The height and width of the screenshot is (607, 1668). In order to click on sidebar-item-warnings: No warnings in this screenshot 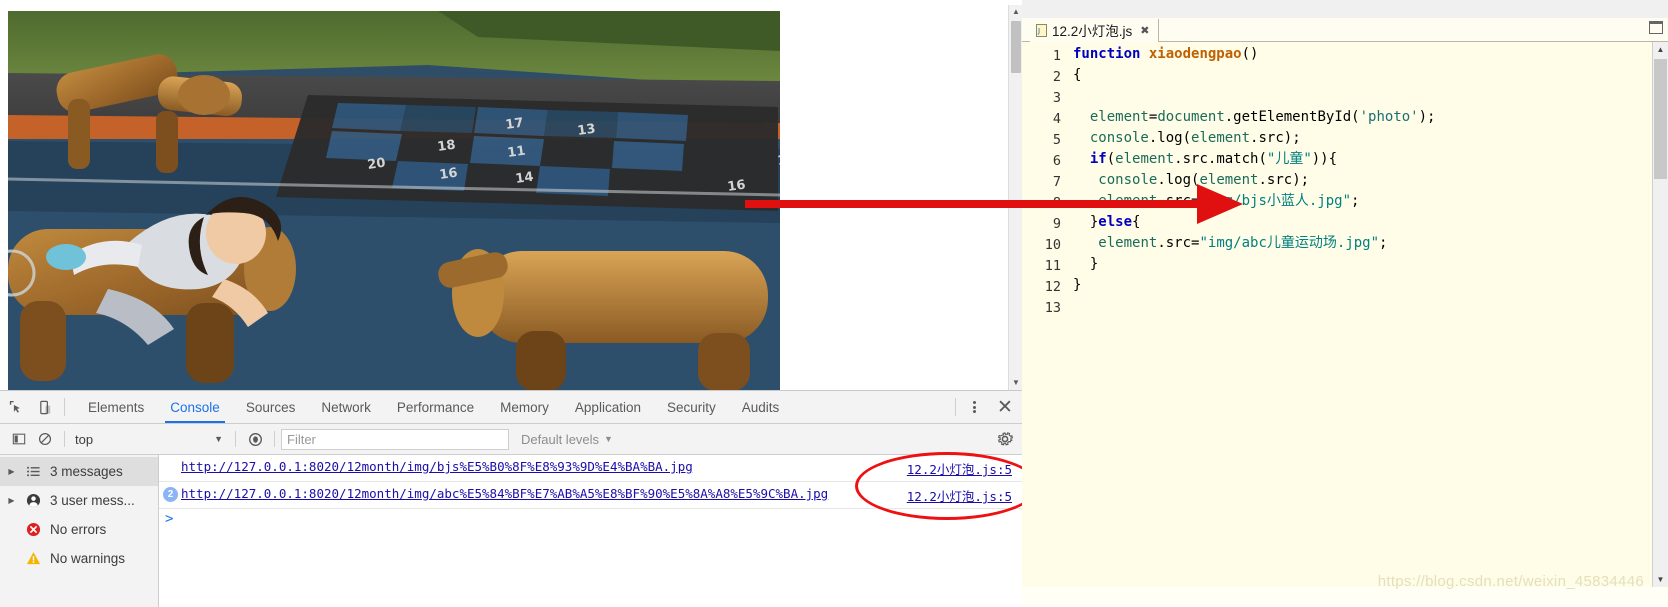, I will do `click(79, 558)`.